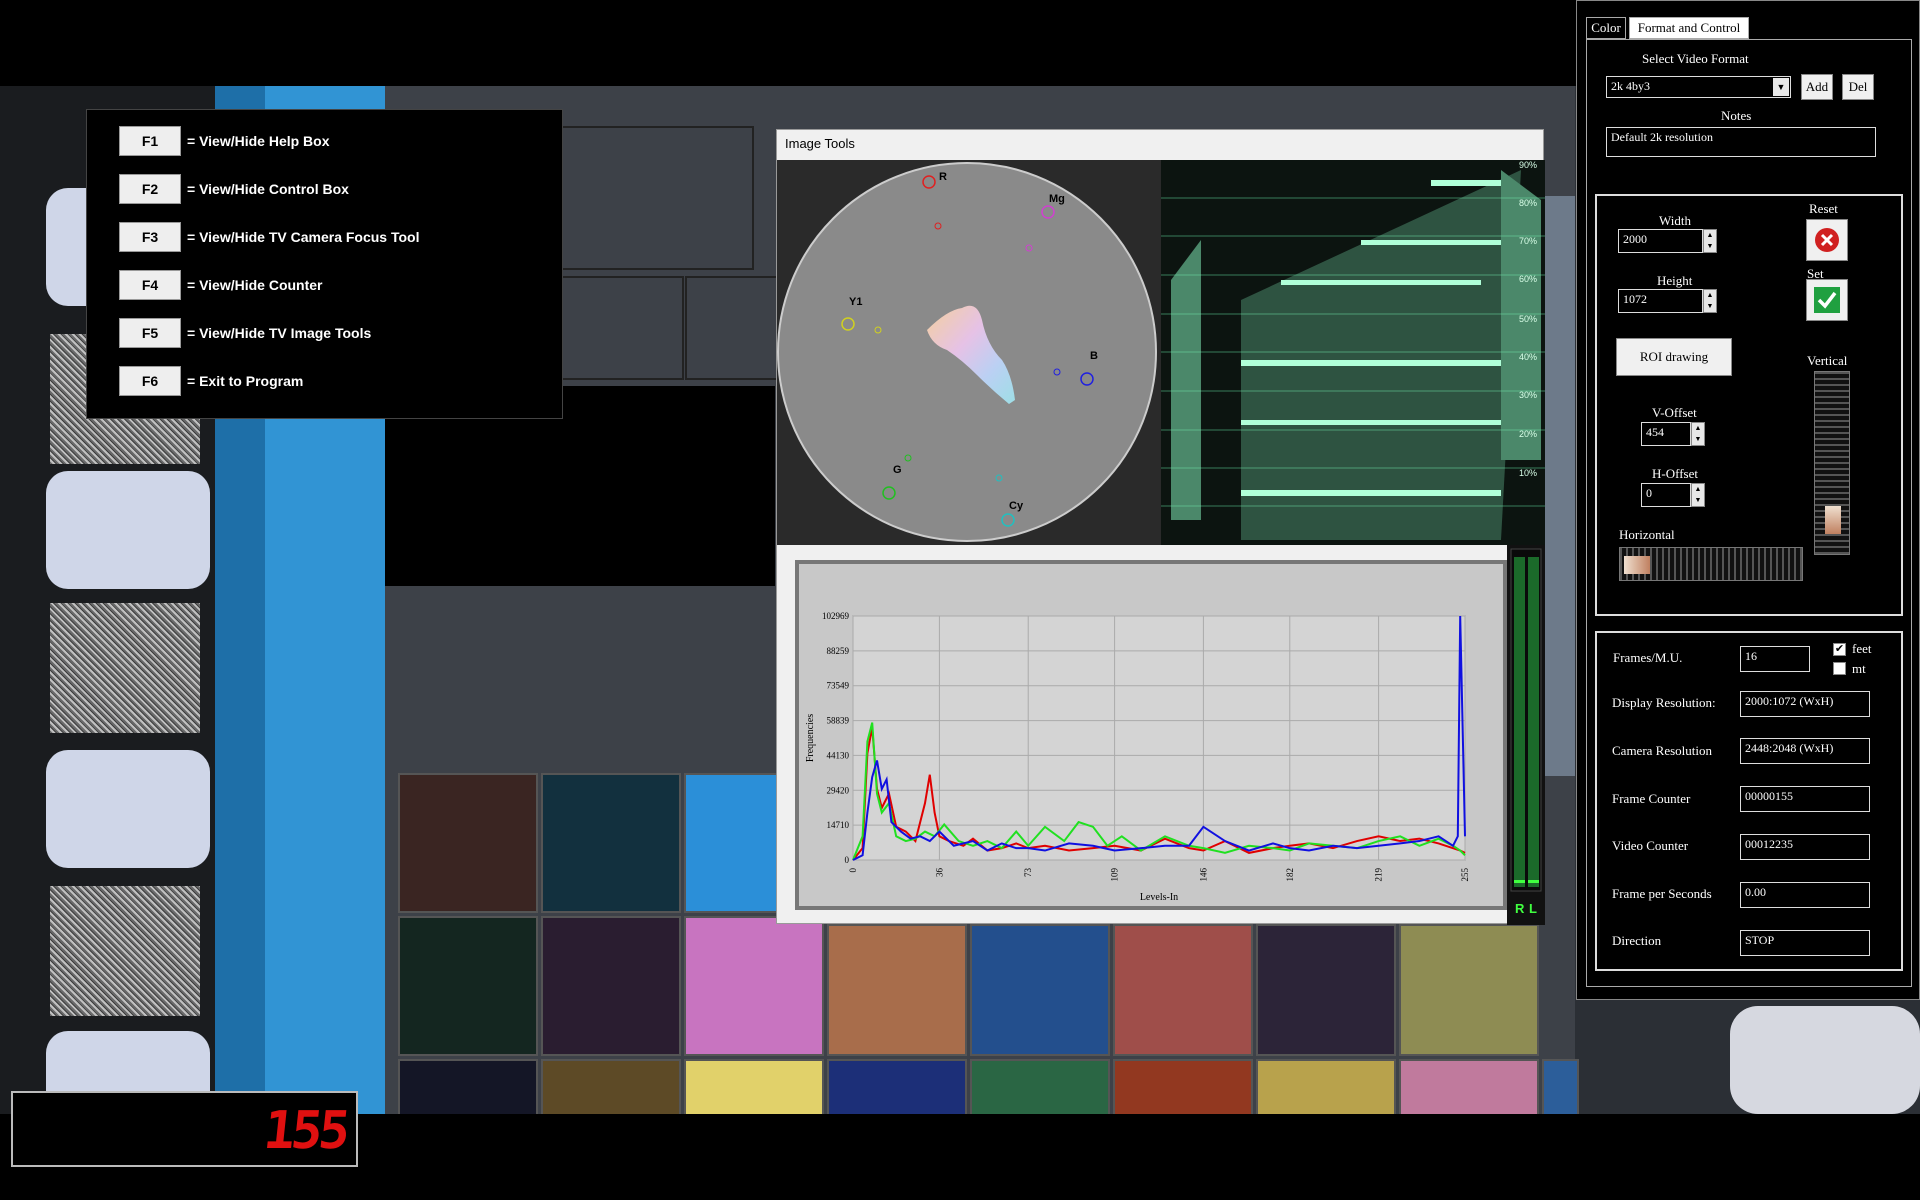 The height and width of the screenshot is (1200, 1920). Describe the element at coordinates (1805, 704) in the screenshot. I see `display-resolution-field: 2000:1072 (WxH)` at that location.